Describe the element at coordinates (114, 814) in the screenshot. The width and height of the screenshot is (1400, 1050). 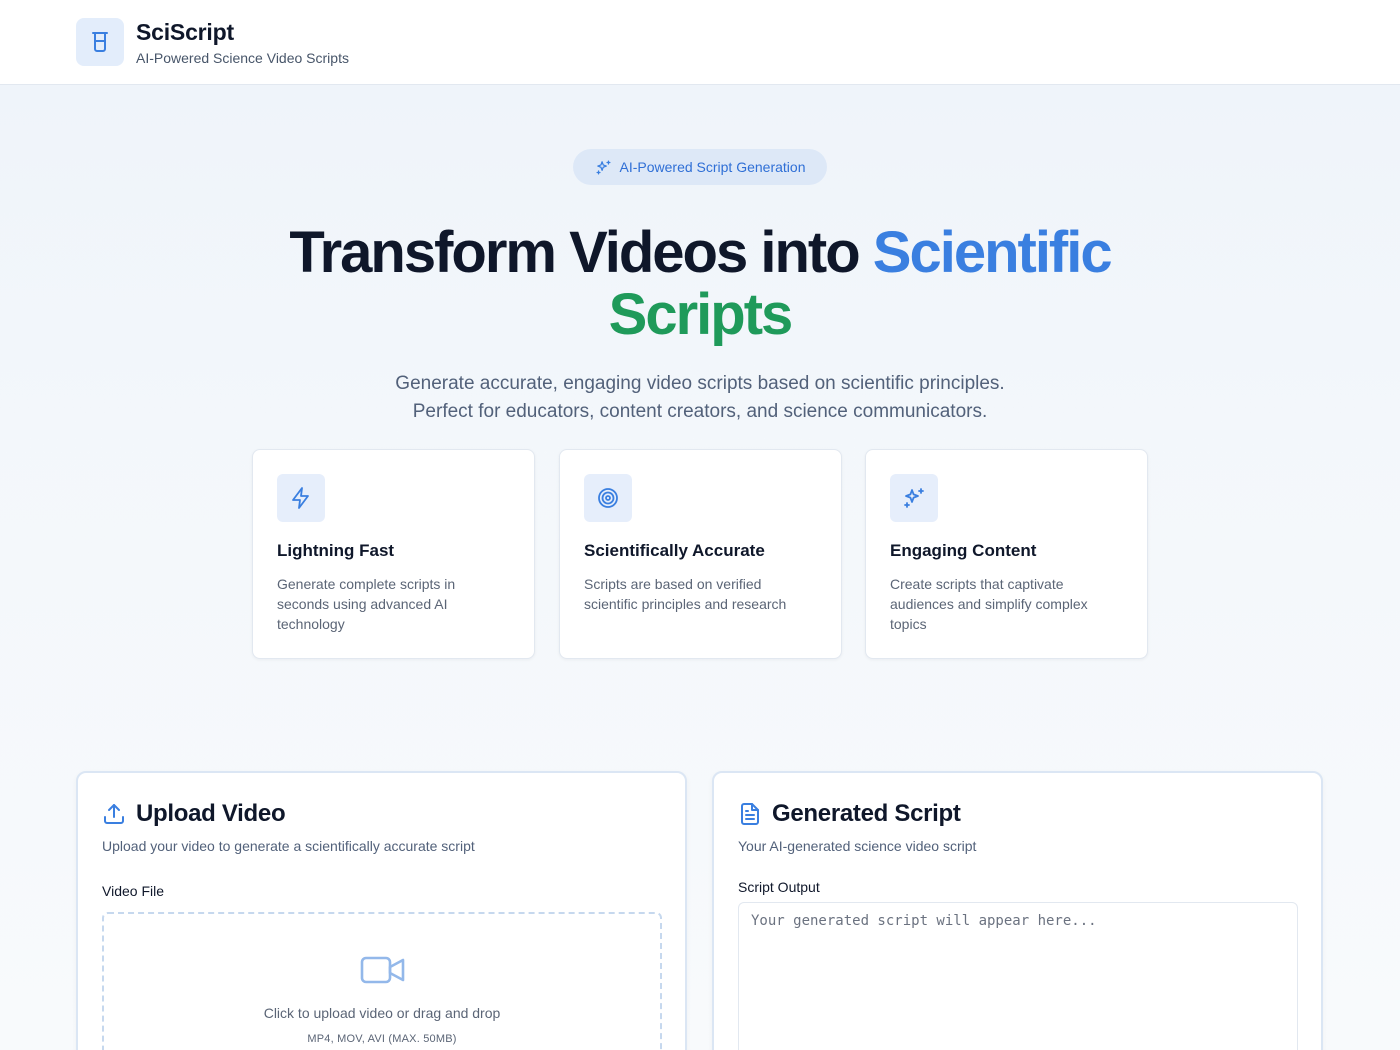
I see `upload-icon` at that location.